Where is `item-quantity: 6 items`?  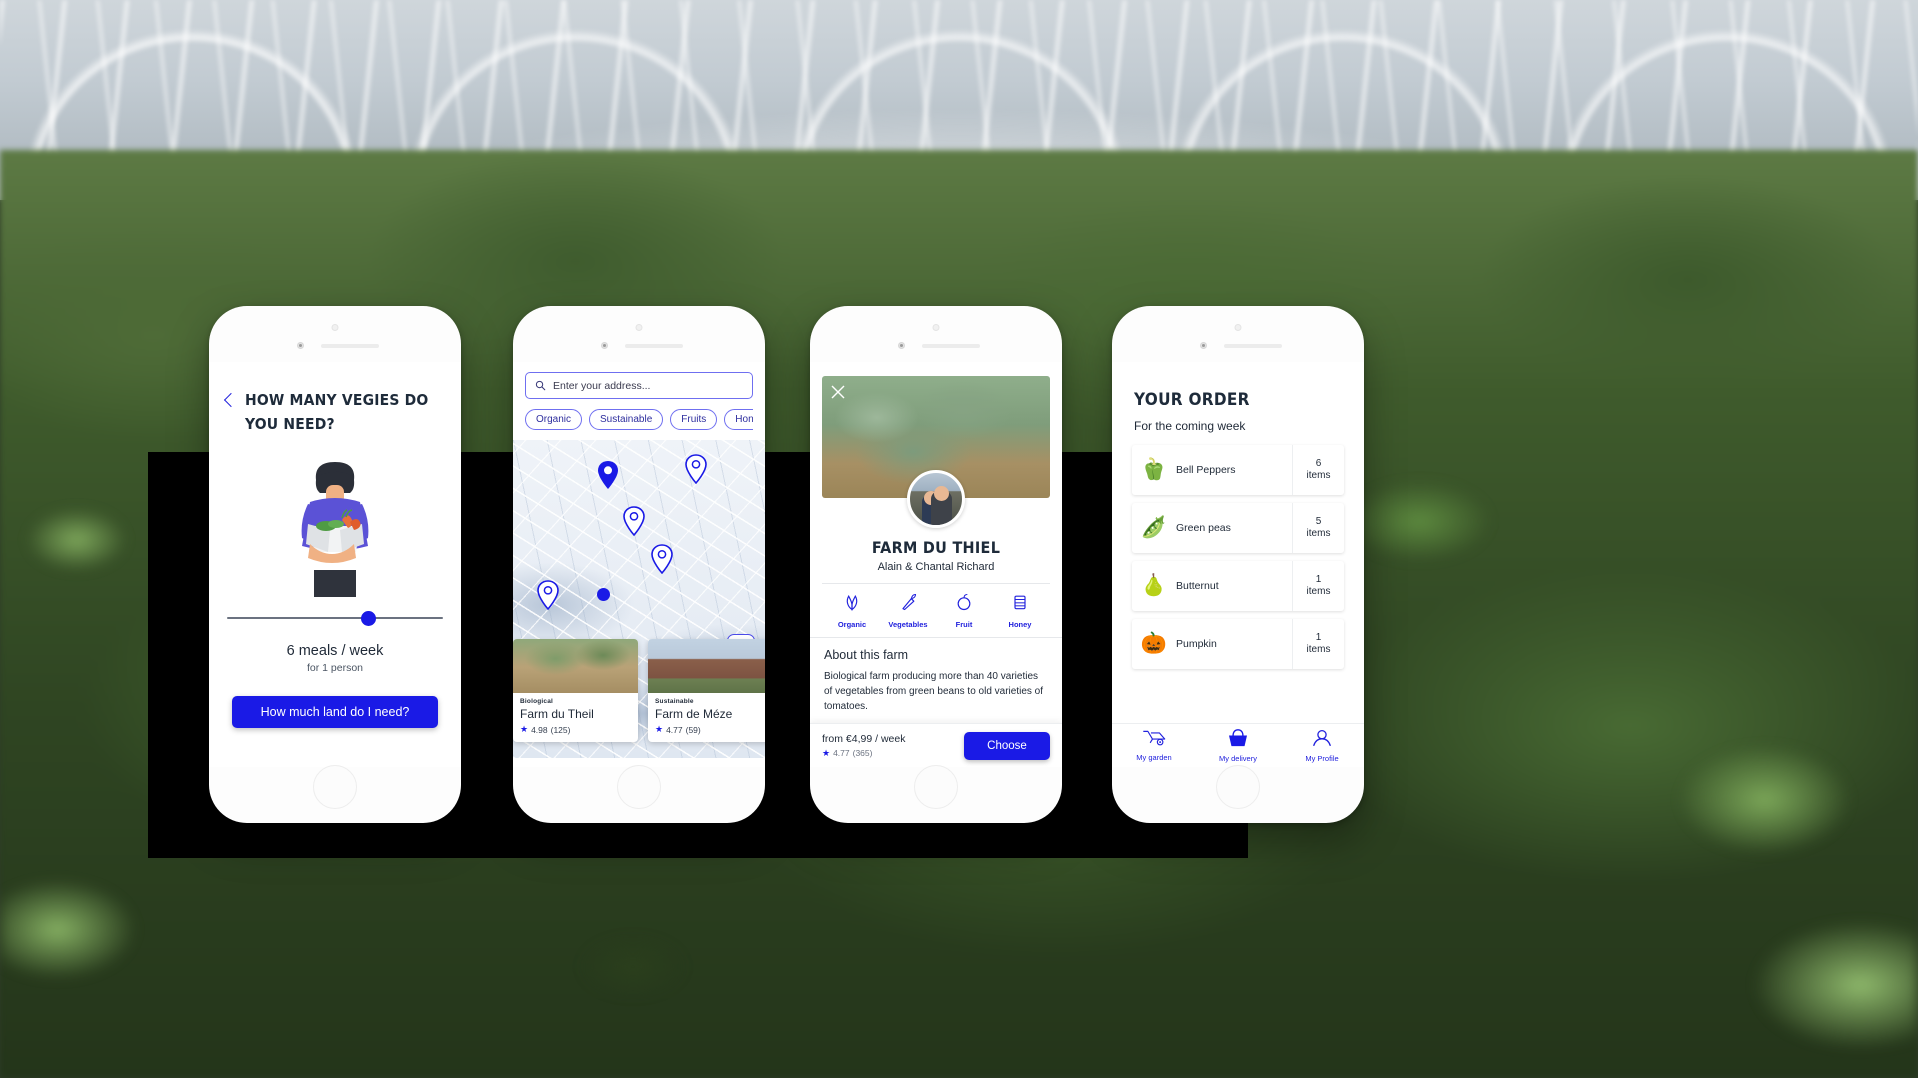
item-quantity: 6 items is located at coordinates (1318, 470).